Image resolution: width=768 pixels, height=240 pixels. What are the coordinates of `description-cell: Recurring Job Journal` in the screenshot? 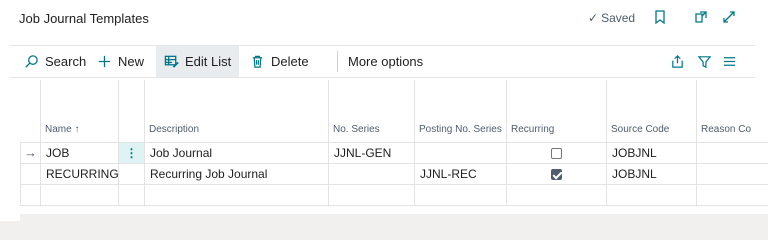 It's located at (236, 173).